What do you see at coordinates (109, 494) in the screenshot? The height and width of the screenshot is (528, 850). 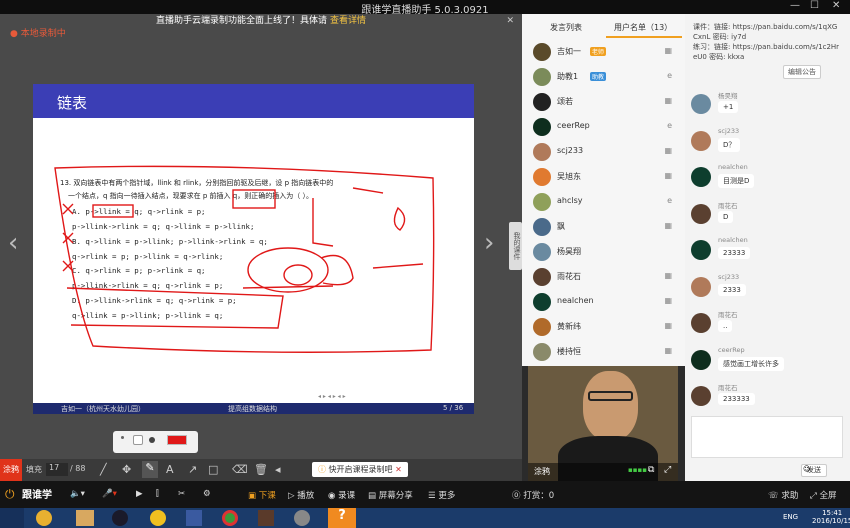 I see `mic-icon: 🎤▾` at bounding box center [109, 494].